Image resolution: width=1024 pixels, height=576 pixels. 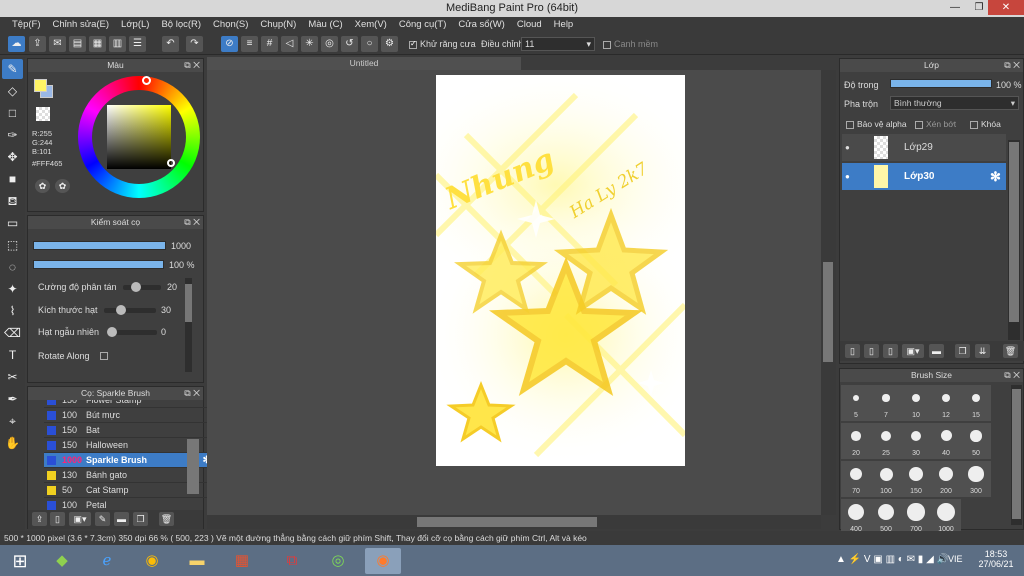 What do you see at coordinates (913, 351) in the screenshot?
I see `add-layer-dropdown-icon: ▣▾` at bounding box center [913, 351].